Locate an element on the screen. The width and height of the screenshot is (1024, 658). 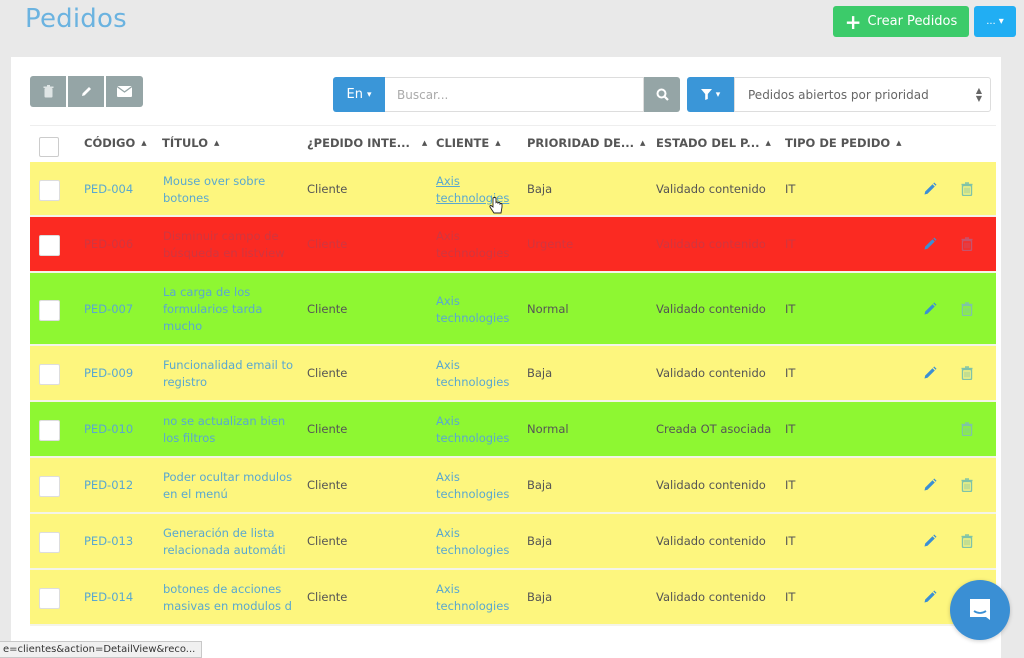
select-all-checkbox is located at coordinates (49, 147).